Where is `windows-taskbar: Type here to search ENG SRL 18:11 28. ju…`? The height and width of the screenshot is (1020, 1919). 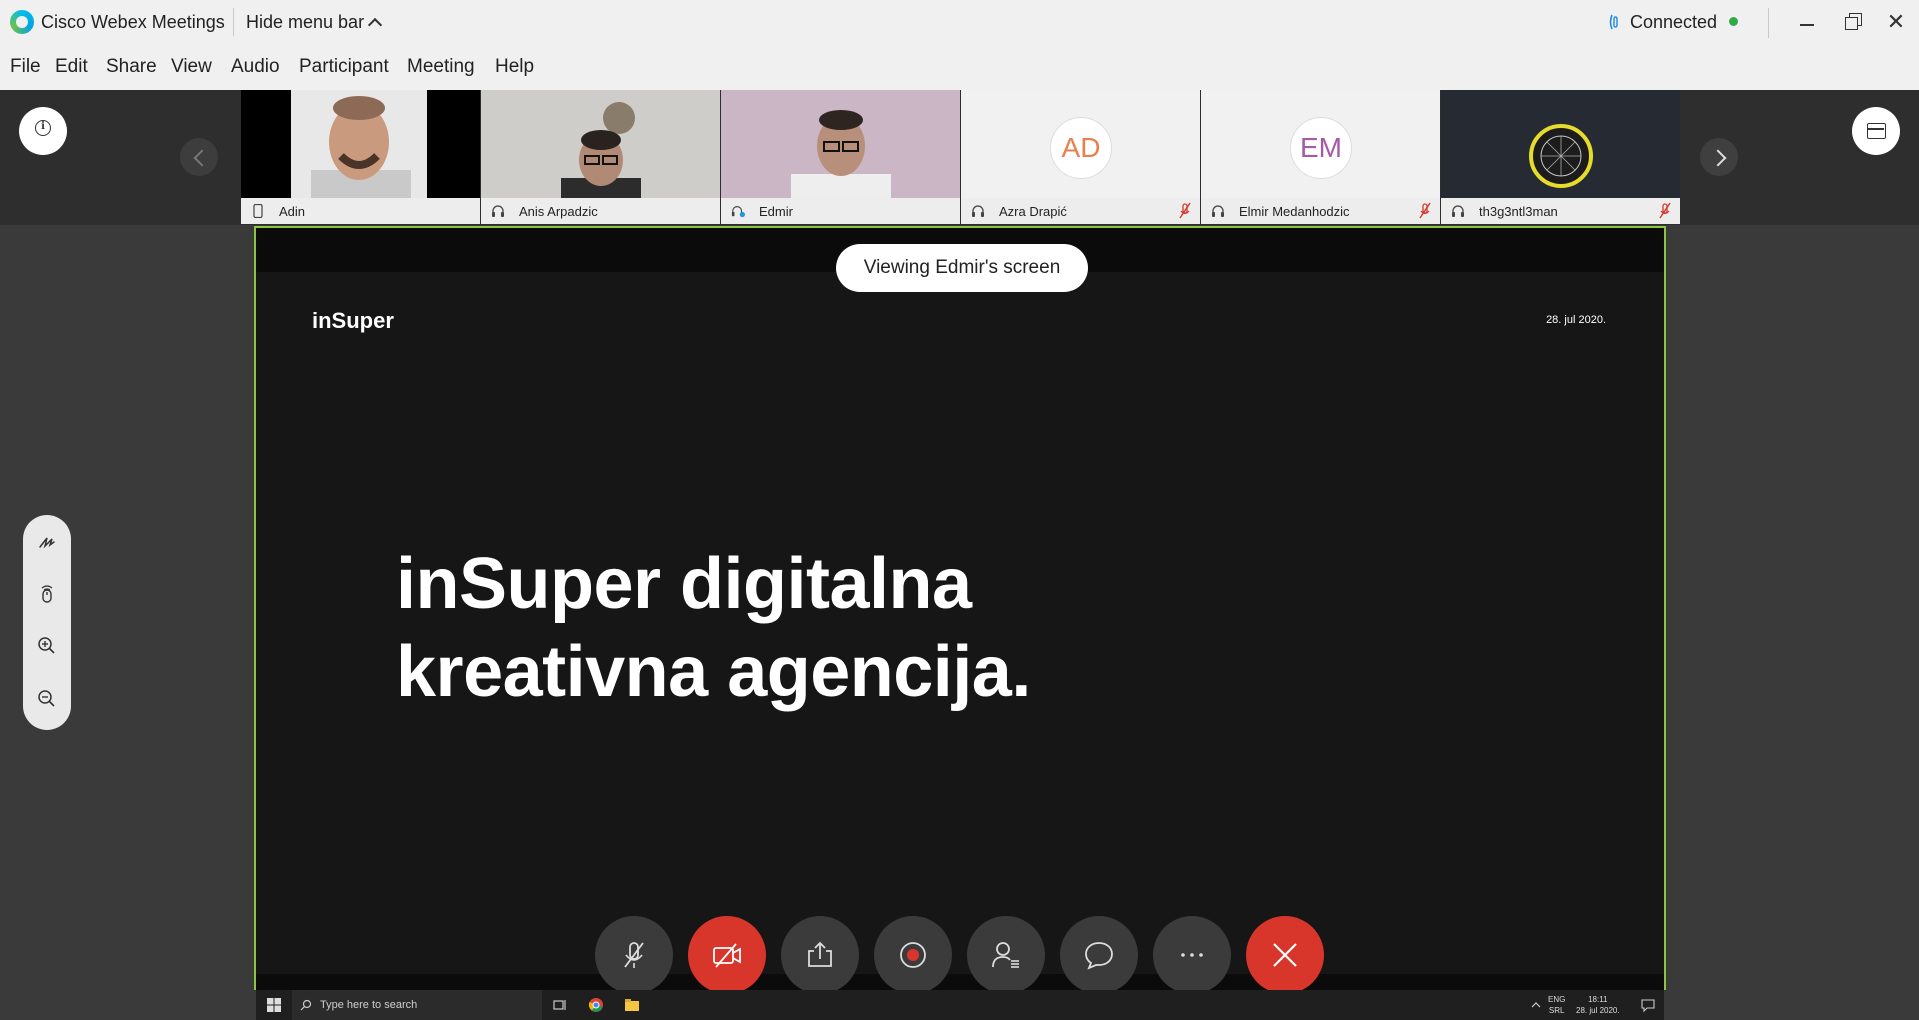
windows-taskbar: Type here to search ENG SRL 18:11 28. ju… is located at coordinates (960, 1005).